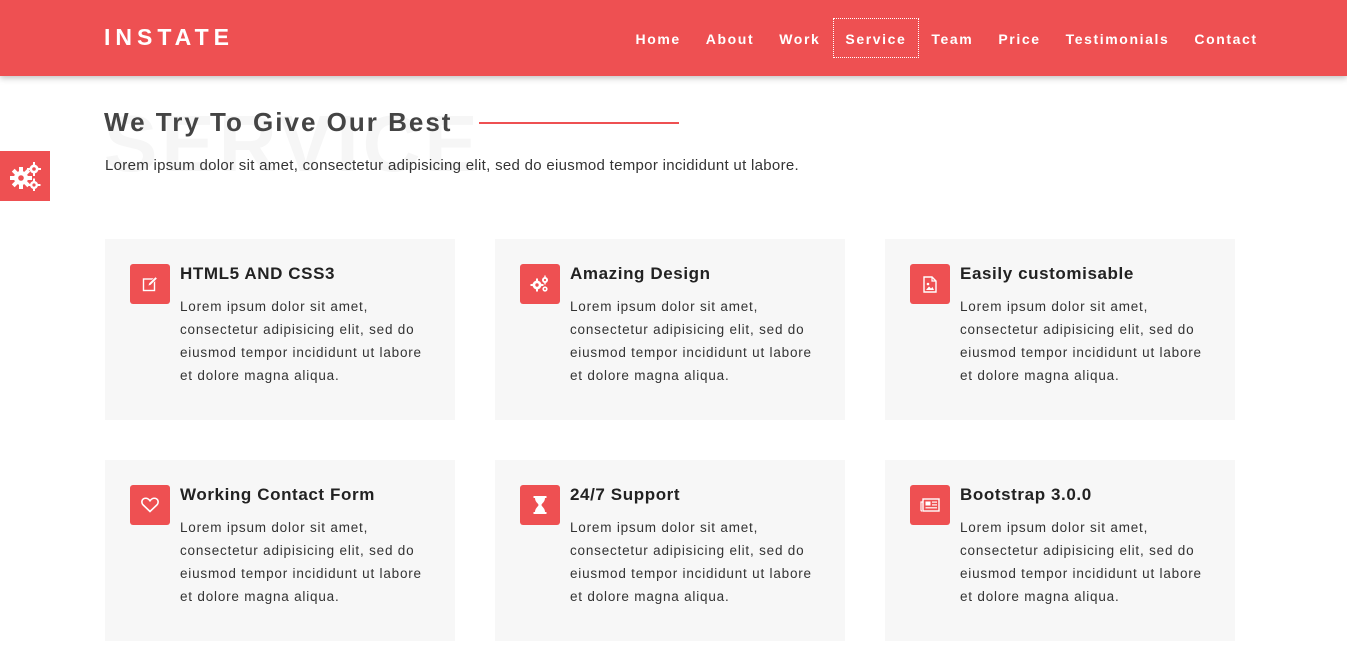 The image size is (1347, 656). I want to click on section-title: We Try To Give Our Best, so click(278, 122).